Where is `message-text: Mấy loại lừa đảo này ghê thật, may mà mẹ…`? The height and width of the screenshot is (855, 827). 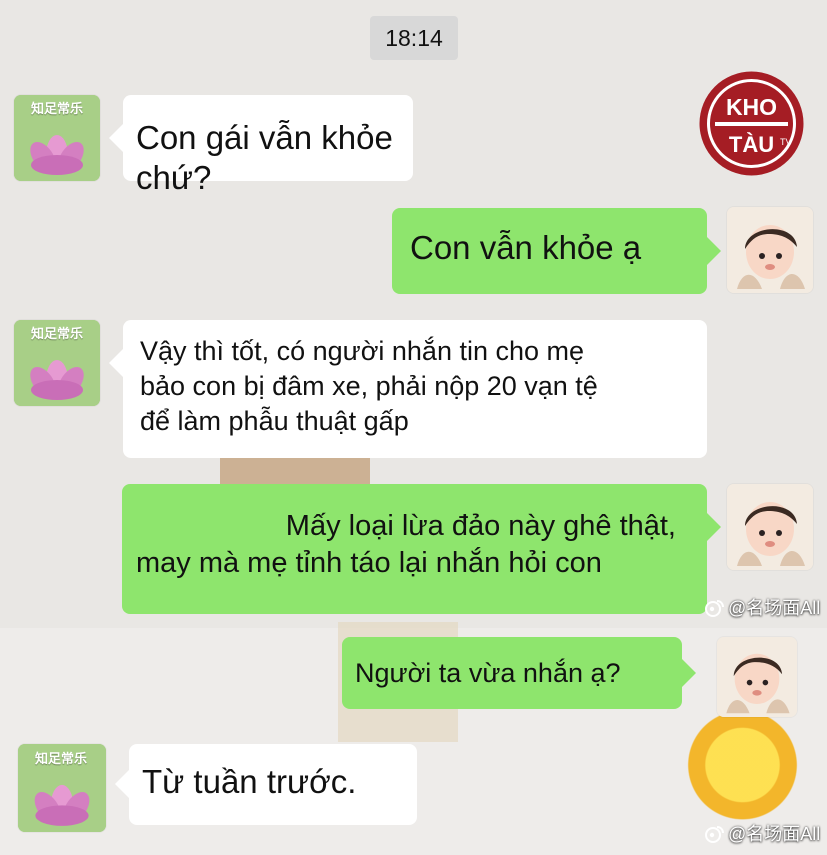 message-text: Mấy loại lừa đảo này ghê thật, may mà mẹ… is located at coordinates (414, 549).